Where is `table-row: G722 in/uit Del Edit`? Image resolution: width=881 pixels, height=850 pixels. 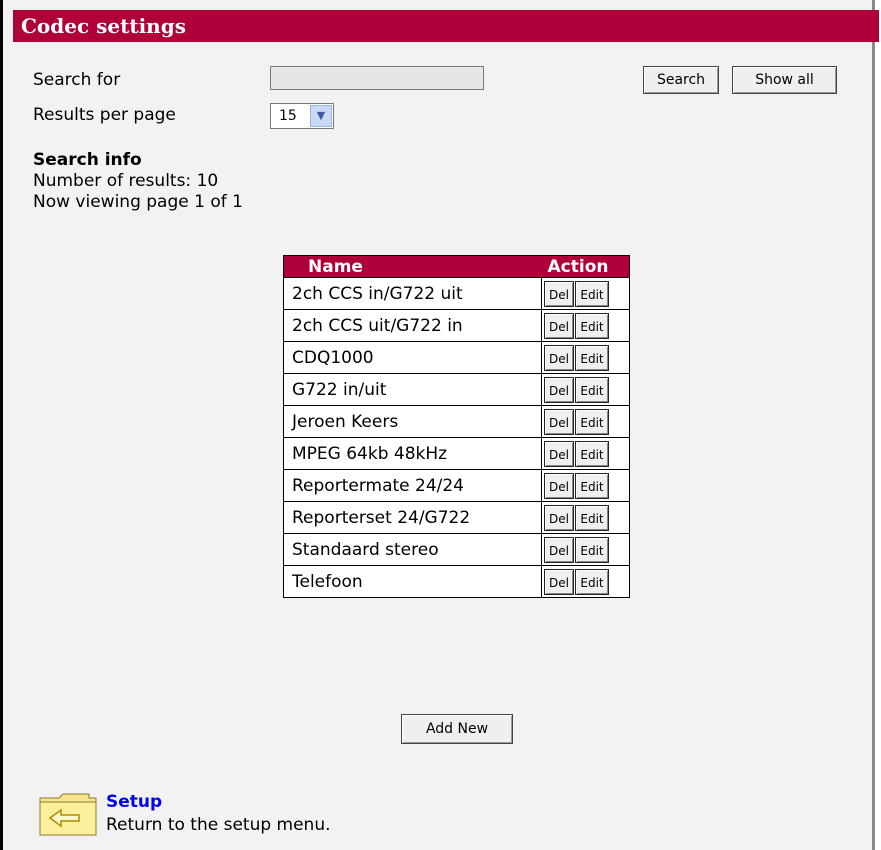 table-row: G722 in/uit Del Edit is located at coordinates (456, 389).